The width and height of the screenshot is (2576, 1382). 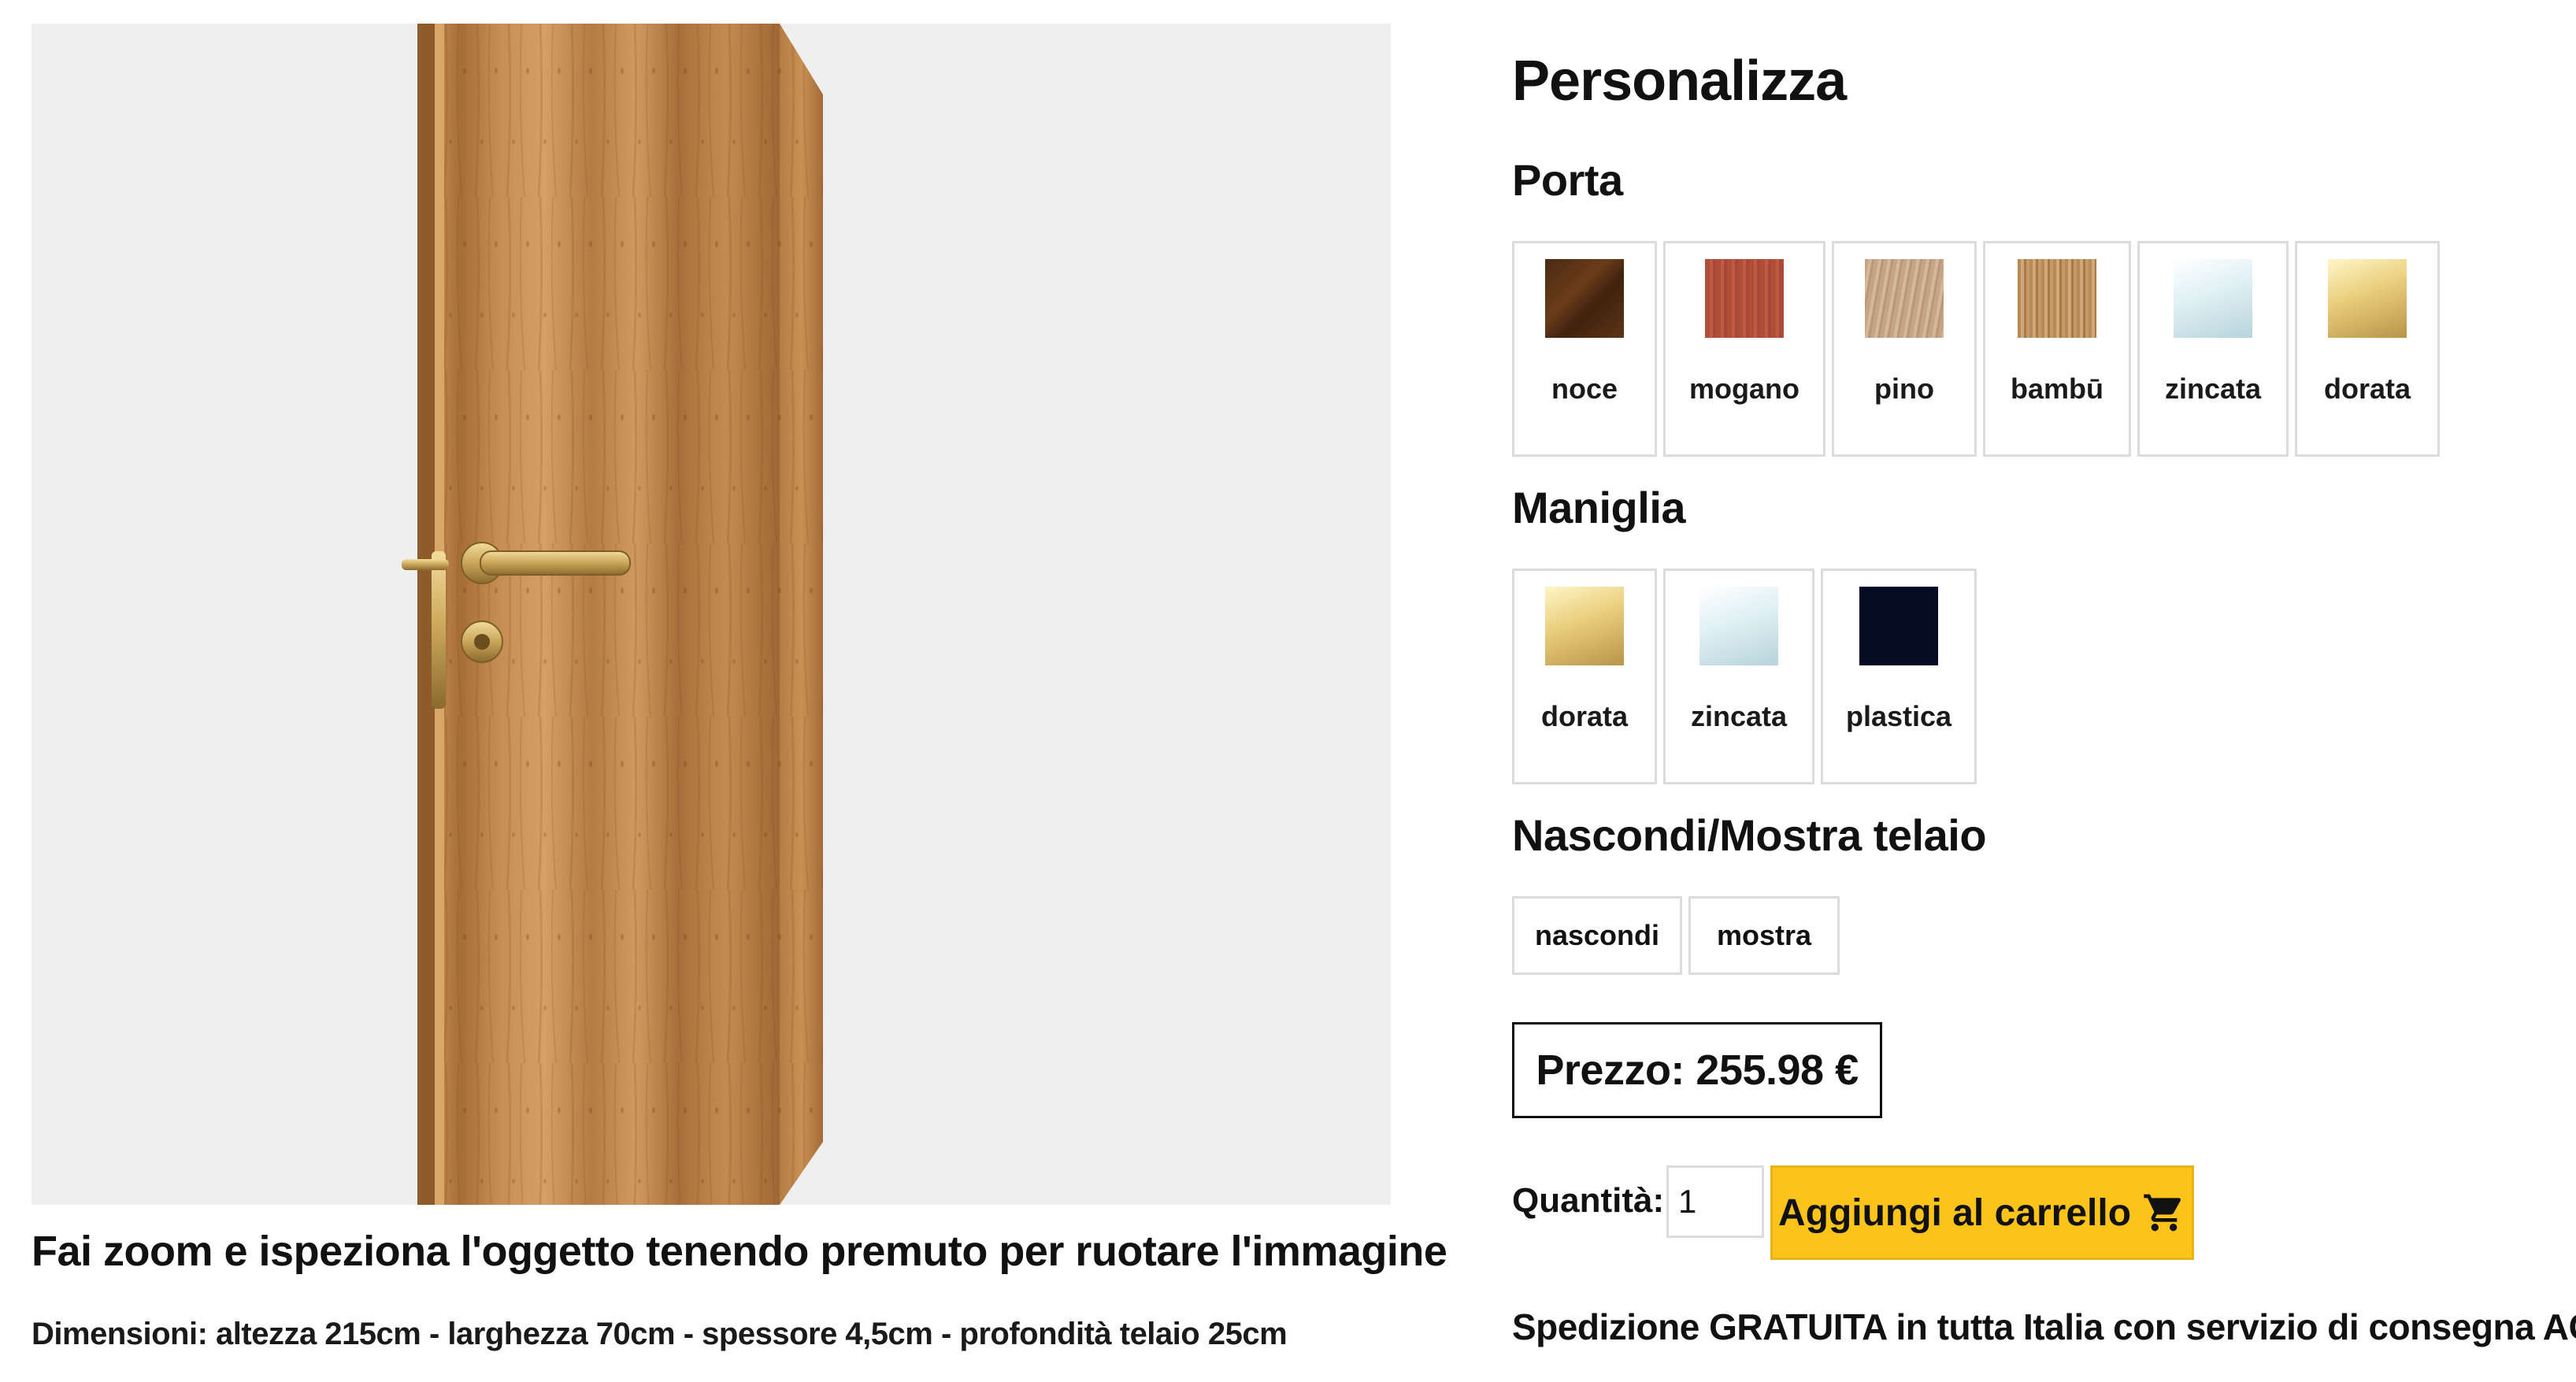 What do you see at coordinates (1679, 82) in the screenshot?
I see `customize-title: Personalizza` at bounding box center [1679, 82].